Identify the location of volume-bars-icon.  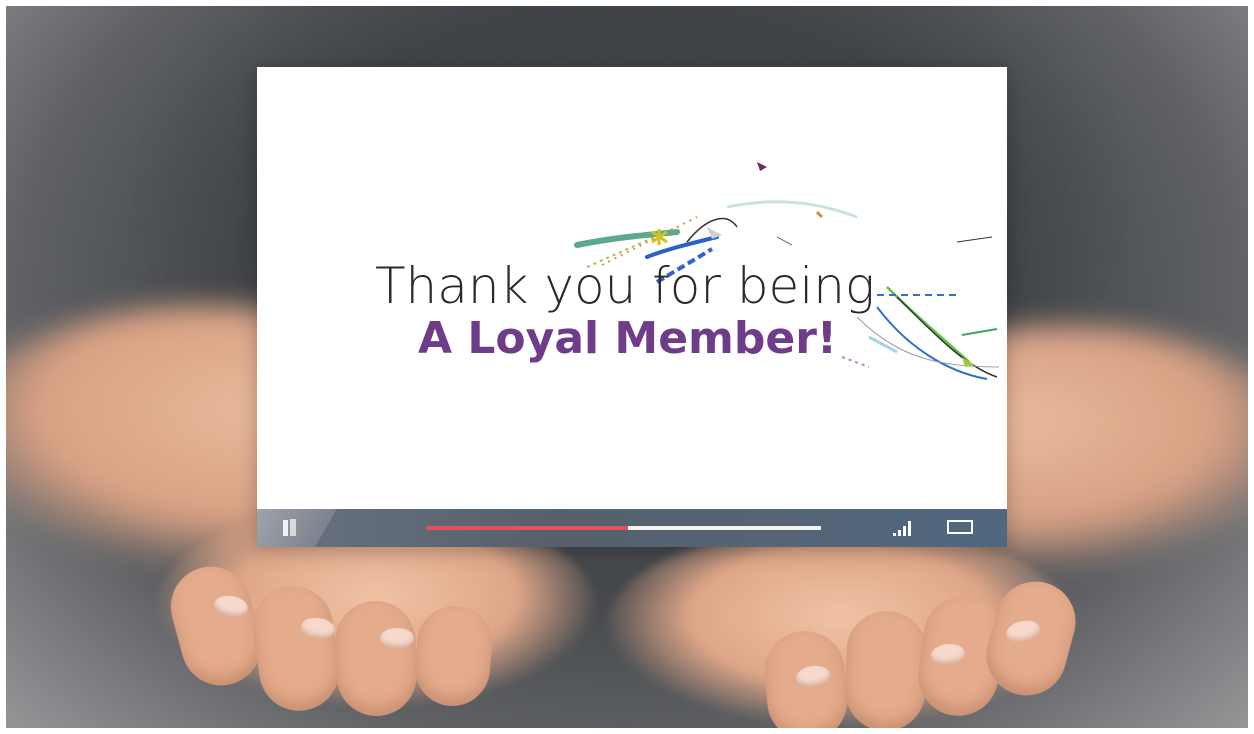
(904, 528).